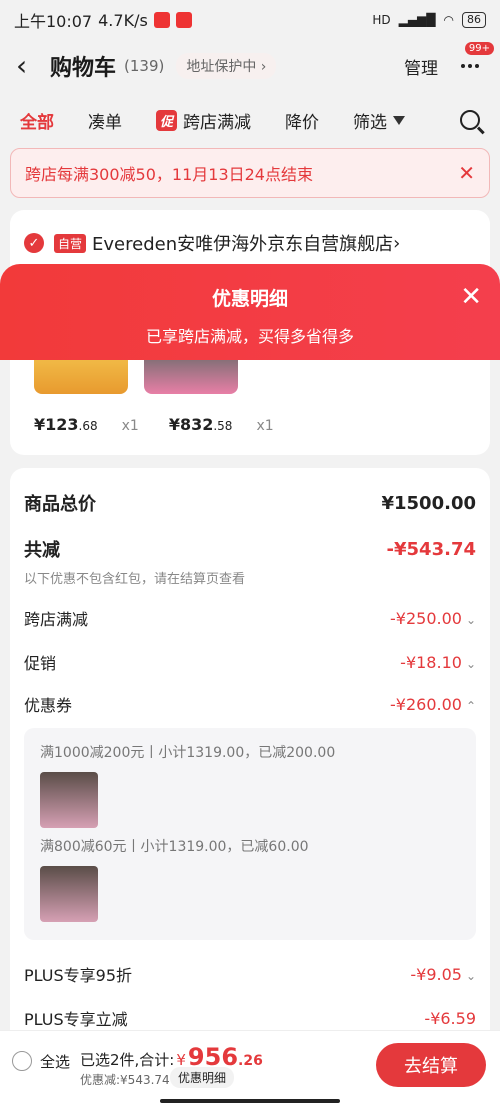 The width and height of the screenshot is (500, 1111). Describe the element at coordinates (250, 662) in the screenshot. I see `promotion-row: 促销 -¥18.10 ⌄` at that location.